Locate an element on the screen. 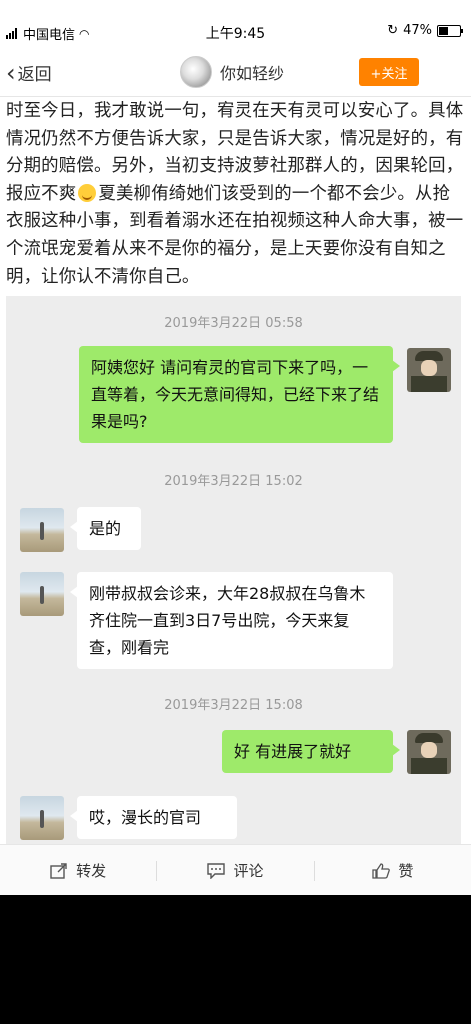 This screenshot has height=1024, width=471. repost-label: 转发 is located at coordinates (91, 871).